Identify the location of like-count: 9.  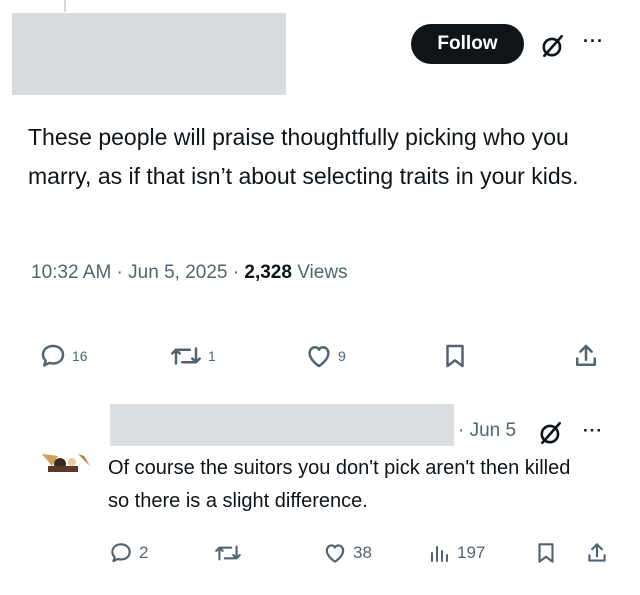
(342, 356).